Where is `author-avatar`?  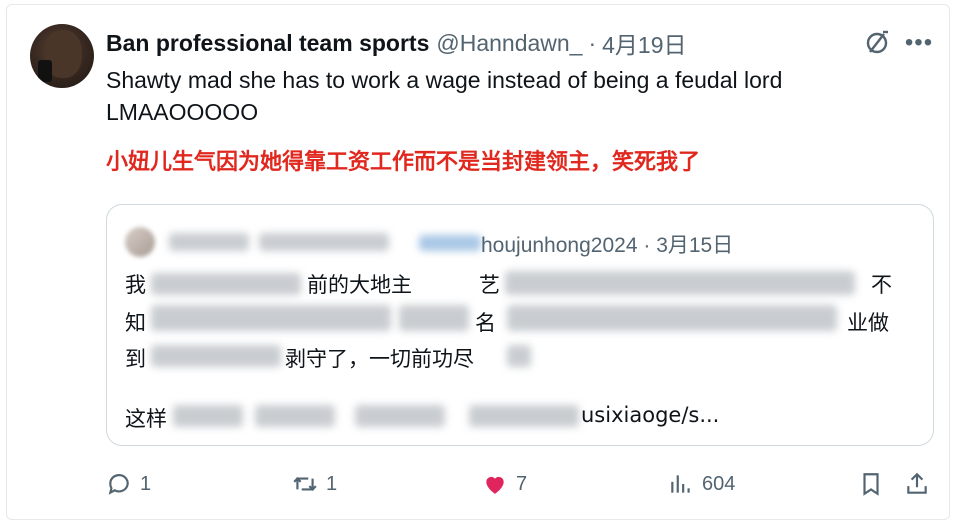 author-avatar is located at coordinates (62, 56).